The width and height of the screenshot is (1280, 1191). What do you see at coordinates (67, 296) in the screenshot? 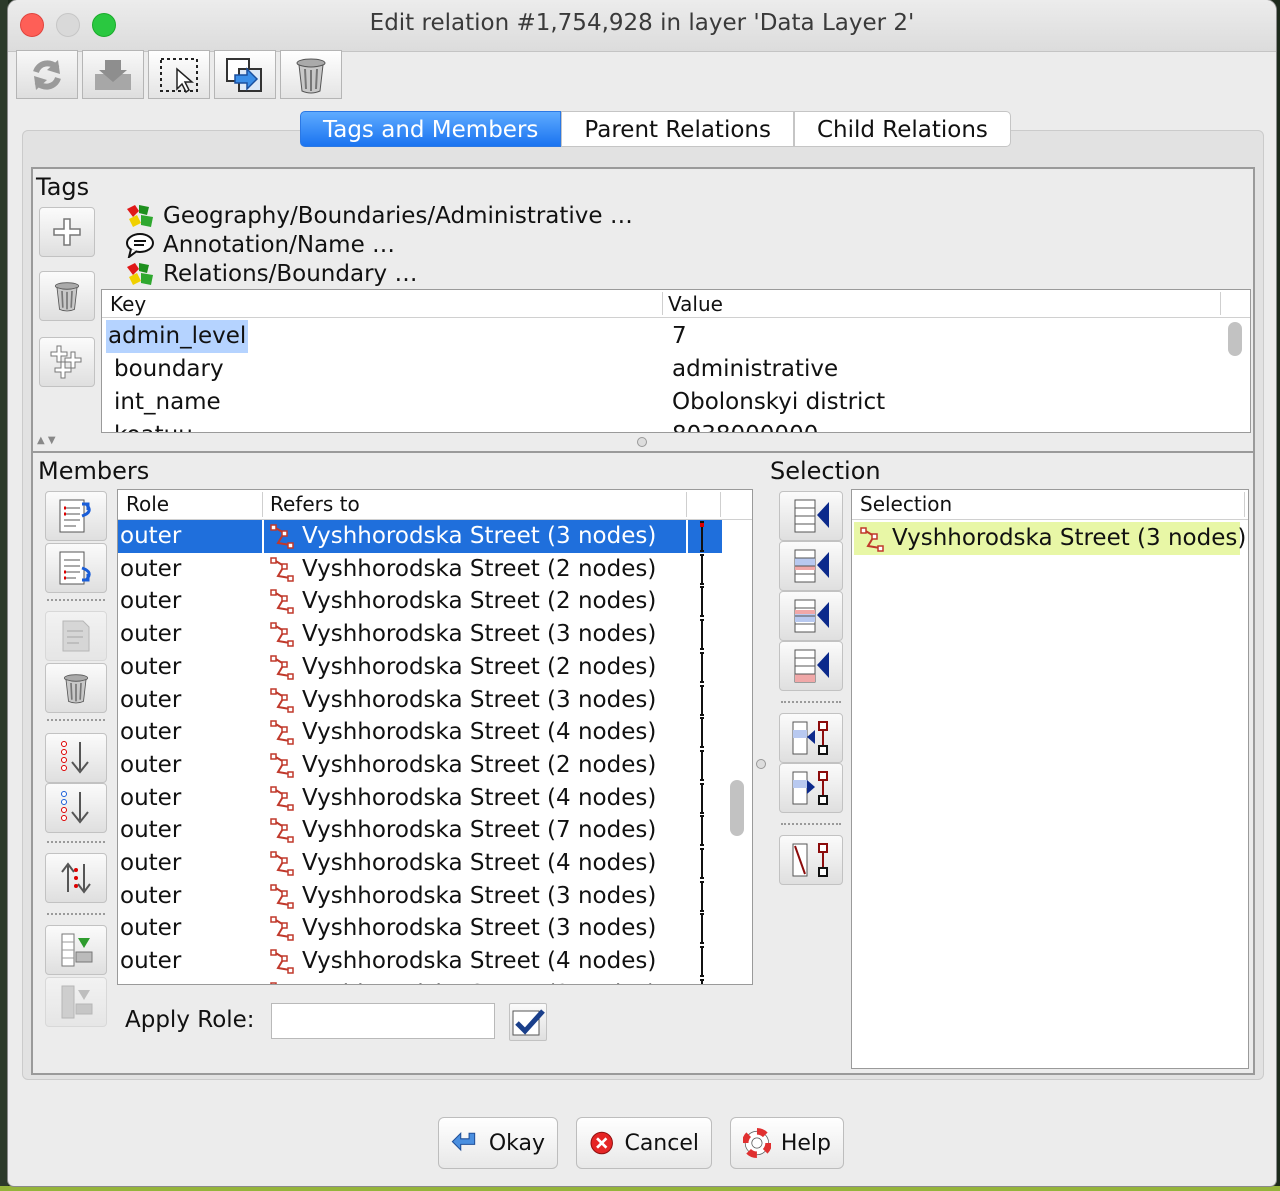
I see `delete-tag-button` at bounding box center [67, 296].